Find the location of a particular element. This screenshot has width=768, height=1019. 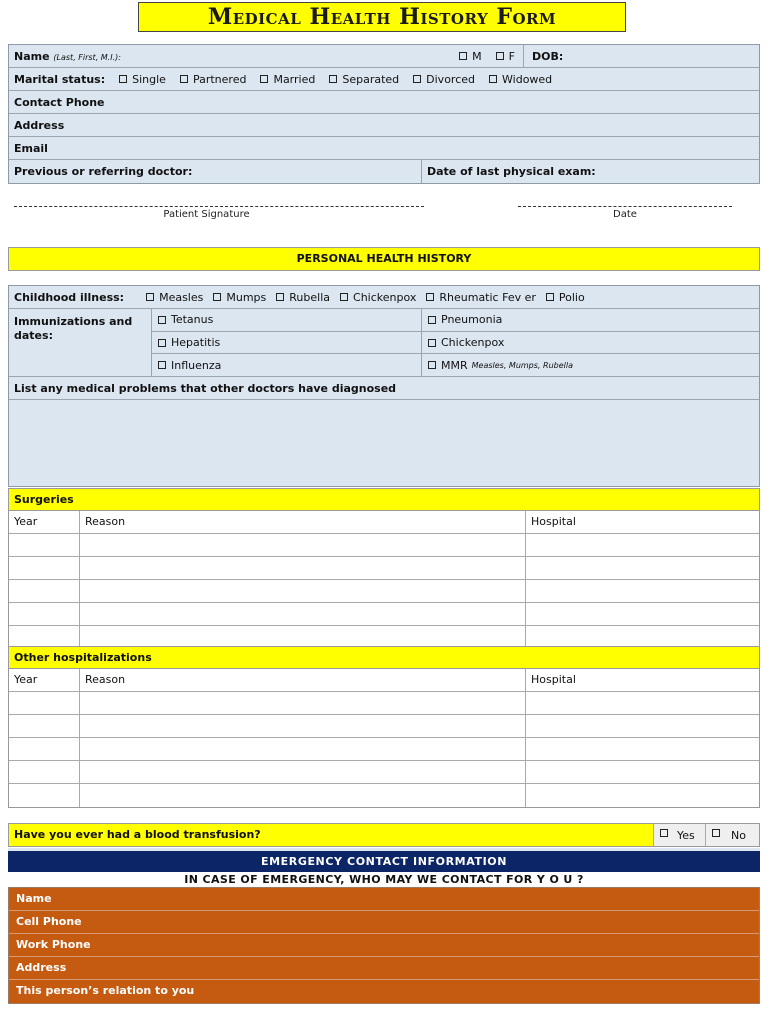

patient-signature-label: Patient Signature is located at coordinates (206, 214).